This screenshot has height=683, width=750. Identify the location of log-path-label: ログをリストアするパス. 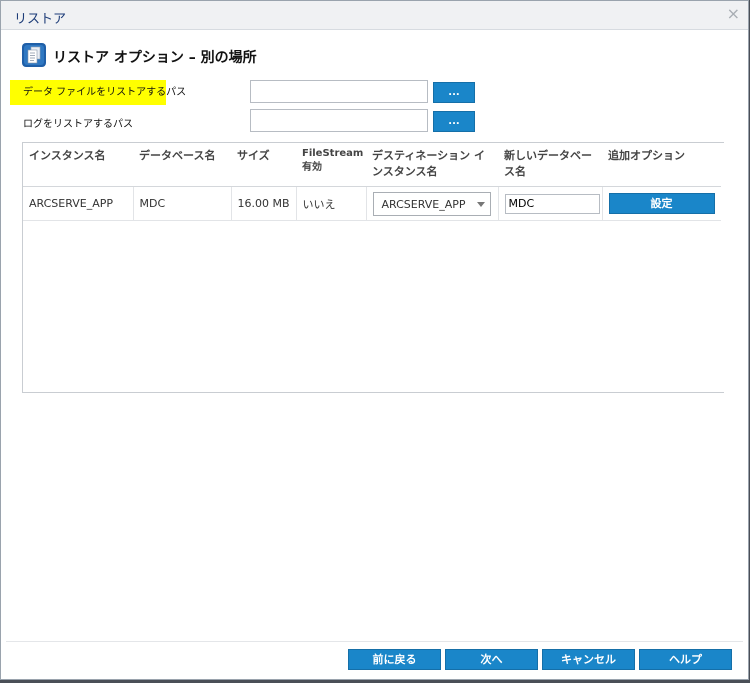
(78, 124).